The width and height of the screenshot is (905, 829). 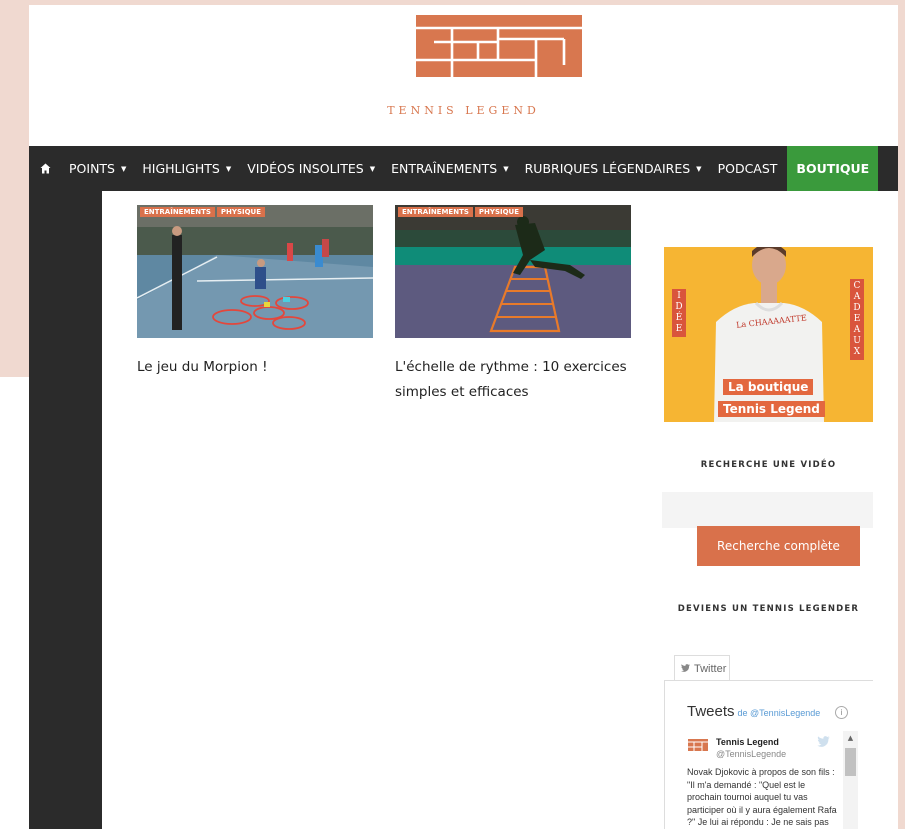 I want to click on nav-home, so click(x=45, y=168).